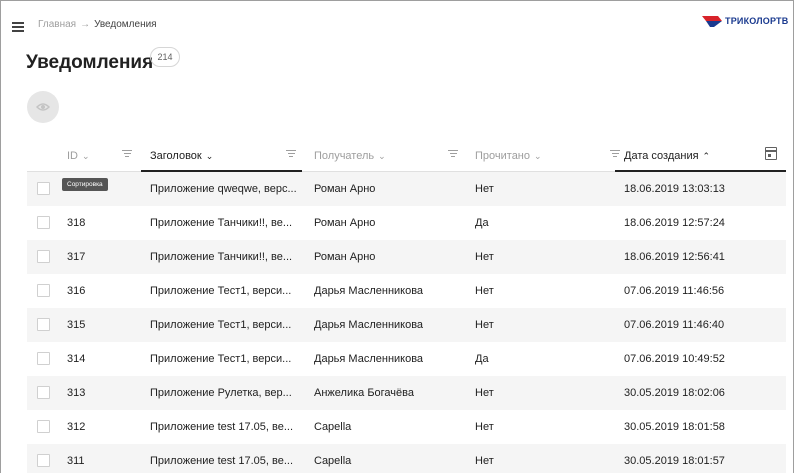  What do you see at coordinates (72, 156) in the screenshot?
I see `column-header-id-label: ID` at bounding box center [72, 156].